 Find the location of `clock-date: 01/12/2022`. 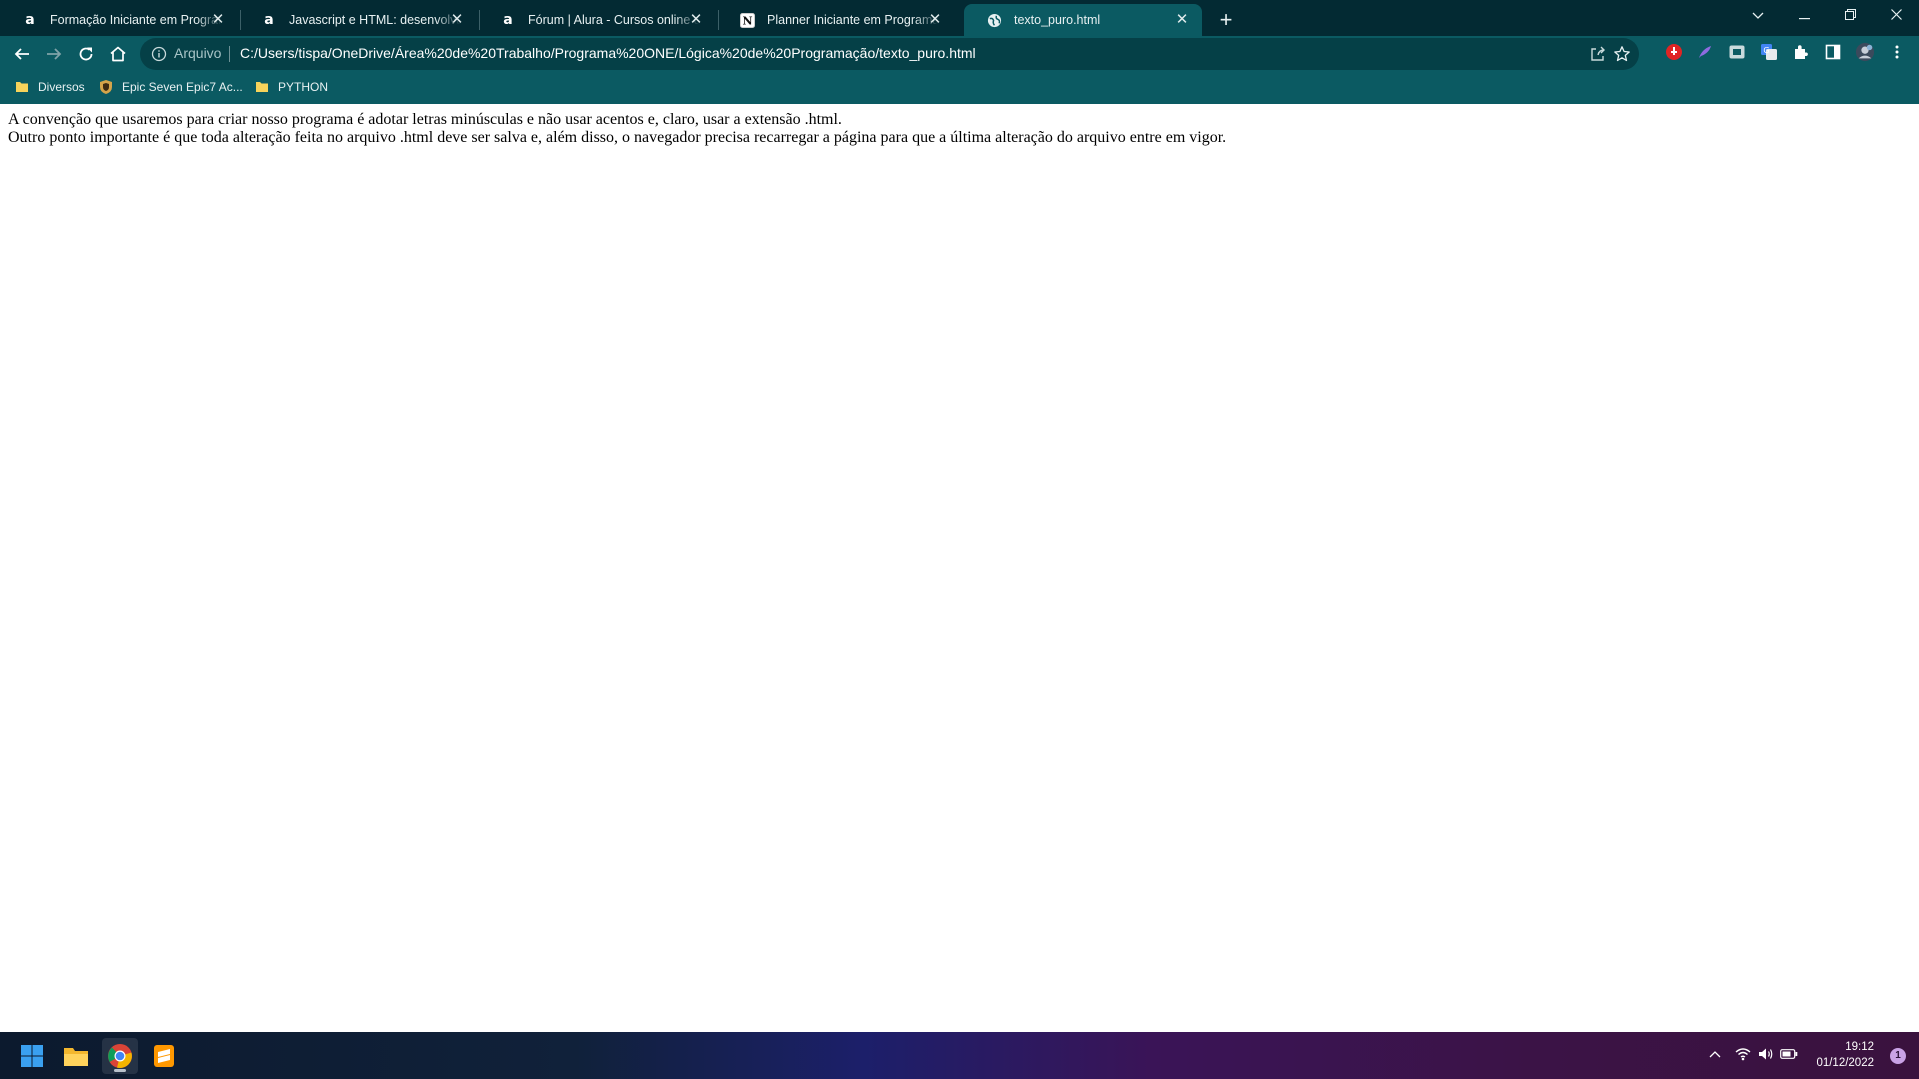

clock-date: 01/12/2022 is located at coordinates (1845, 1063).